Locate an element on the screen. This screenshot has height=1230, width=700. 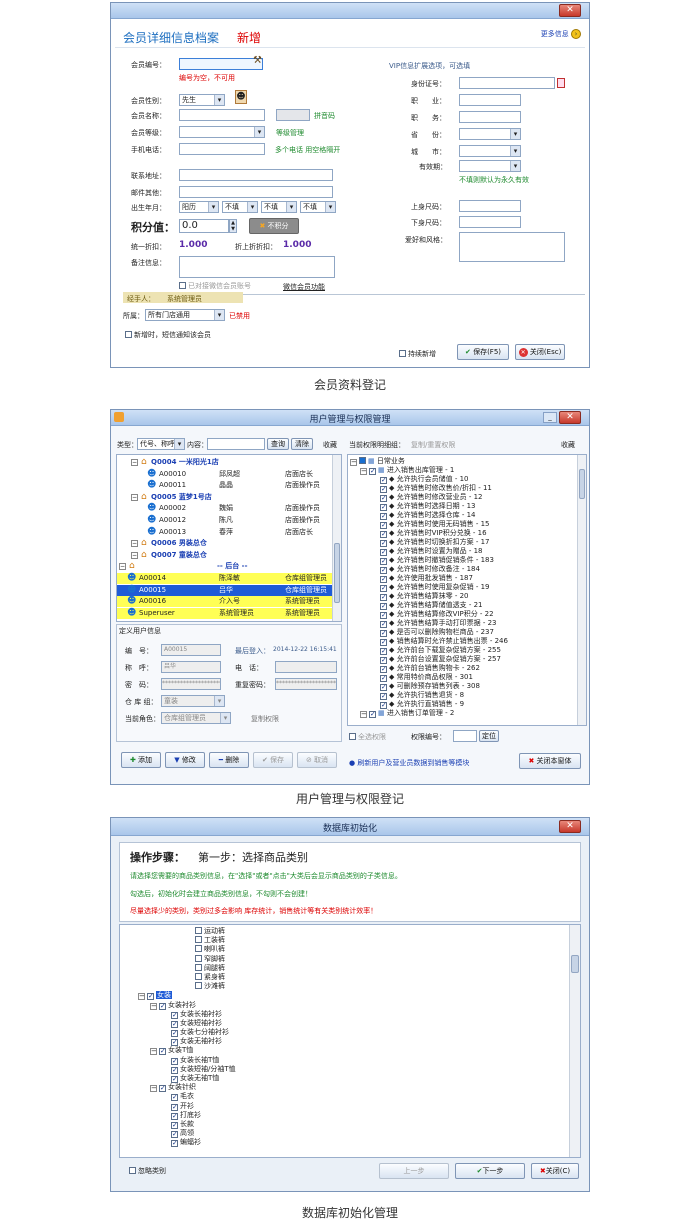
city-select is located at coordinates (490, 151).